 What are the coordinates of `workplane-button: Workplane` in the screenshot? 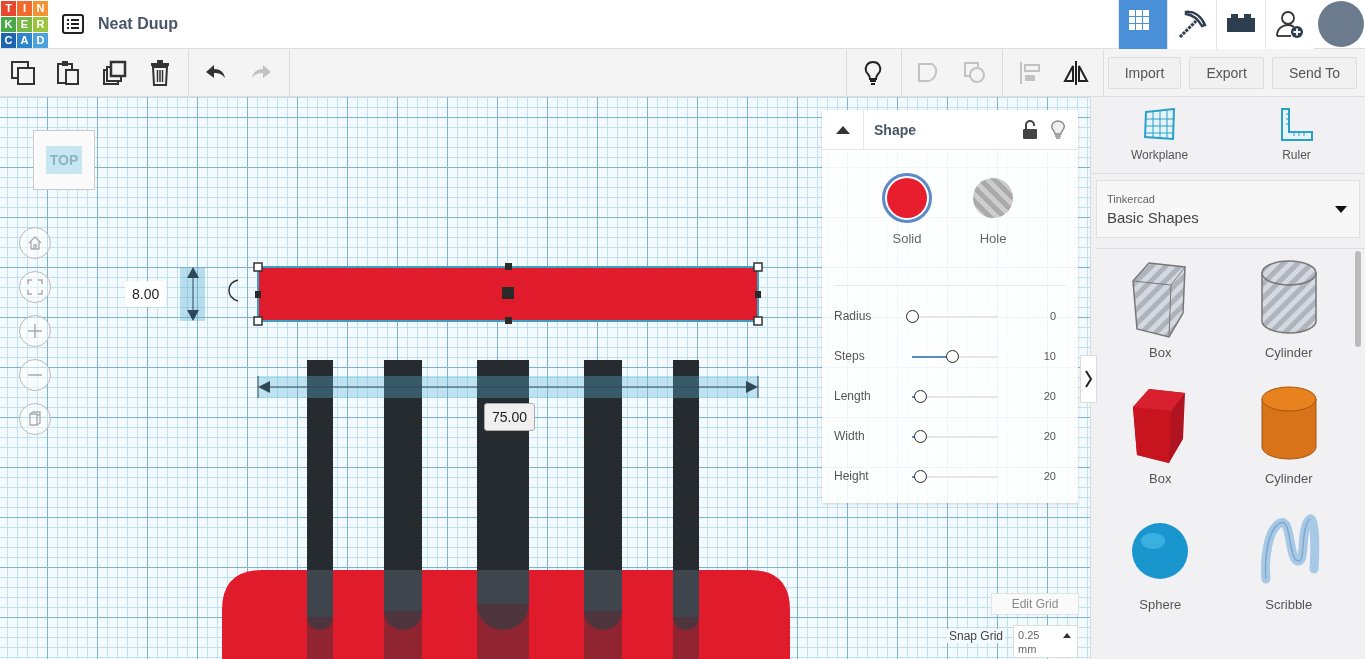 It's located at (1159, 135).